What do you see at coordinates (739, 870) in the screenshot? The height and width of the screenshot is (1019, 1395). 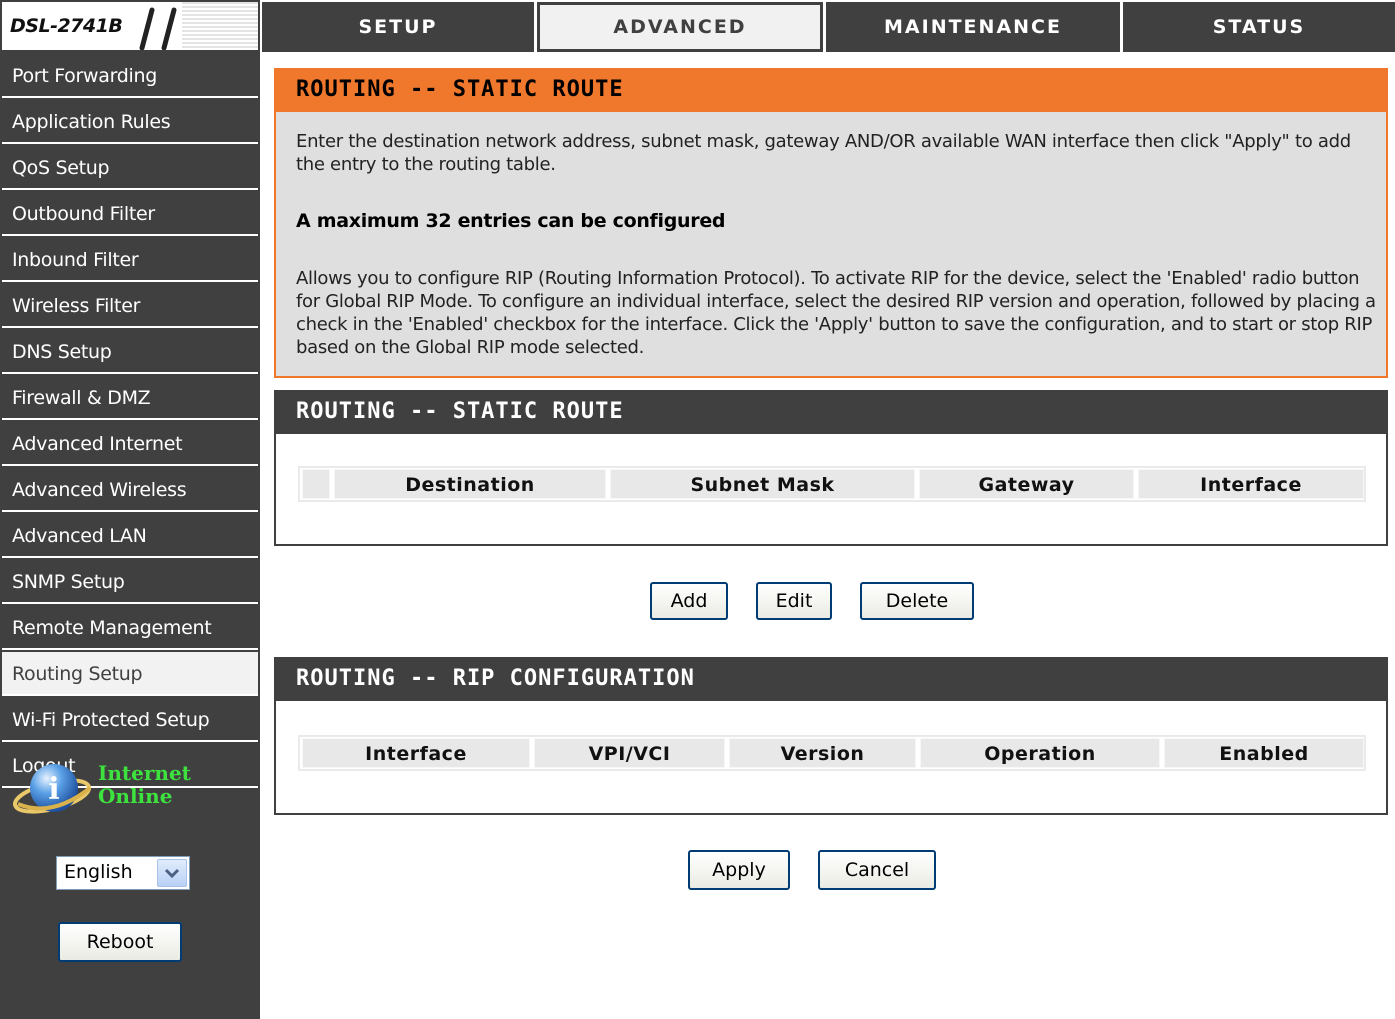 I see `apply-button: Apply` at bounding box center [739, 870].